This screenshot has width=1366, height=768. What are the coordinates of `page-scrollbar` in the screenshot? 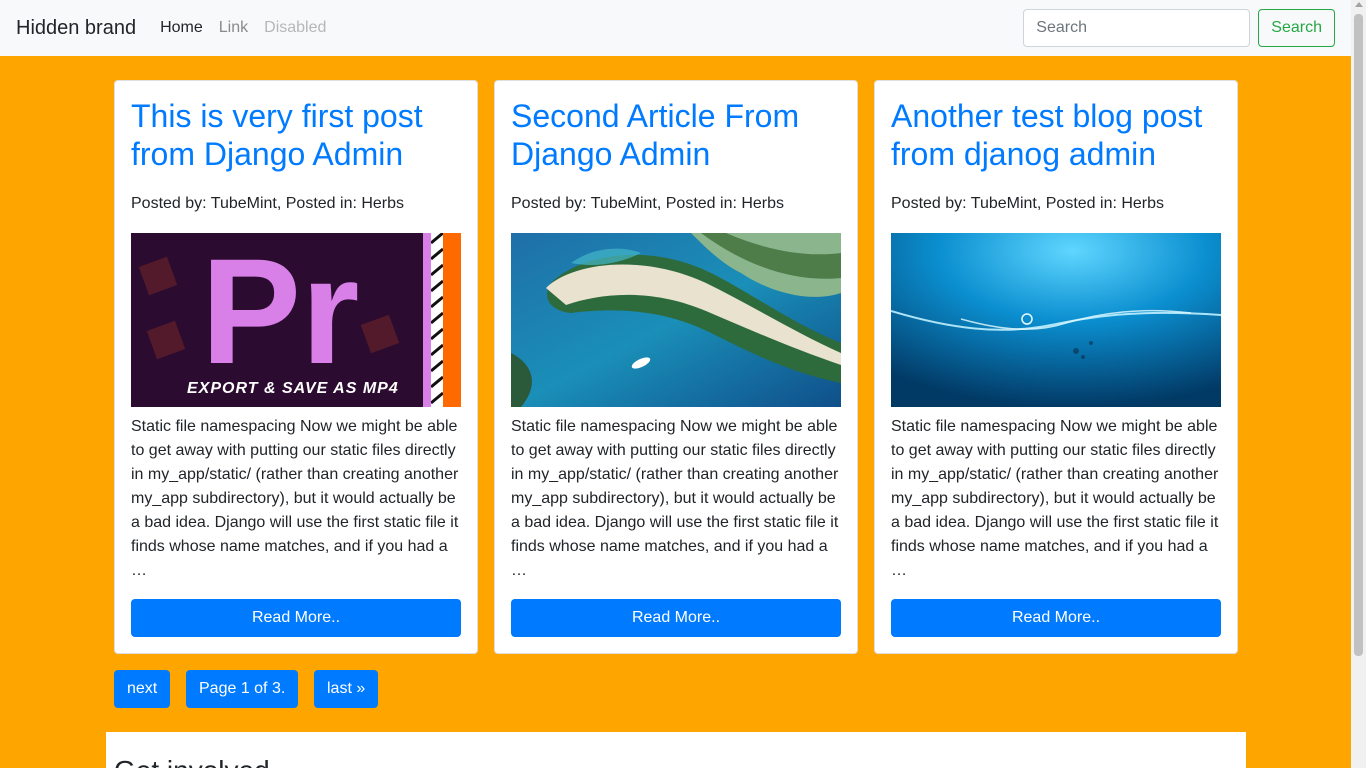 It's located at (1358, 384).